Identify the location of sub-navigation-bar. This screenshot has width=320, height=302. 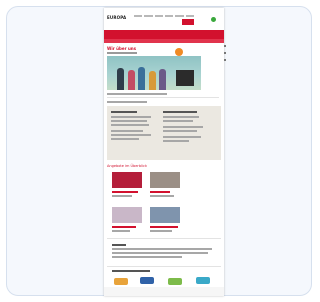
(164, 41).